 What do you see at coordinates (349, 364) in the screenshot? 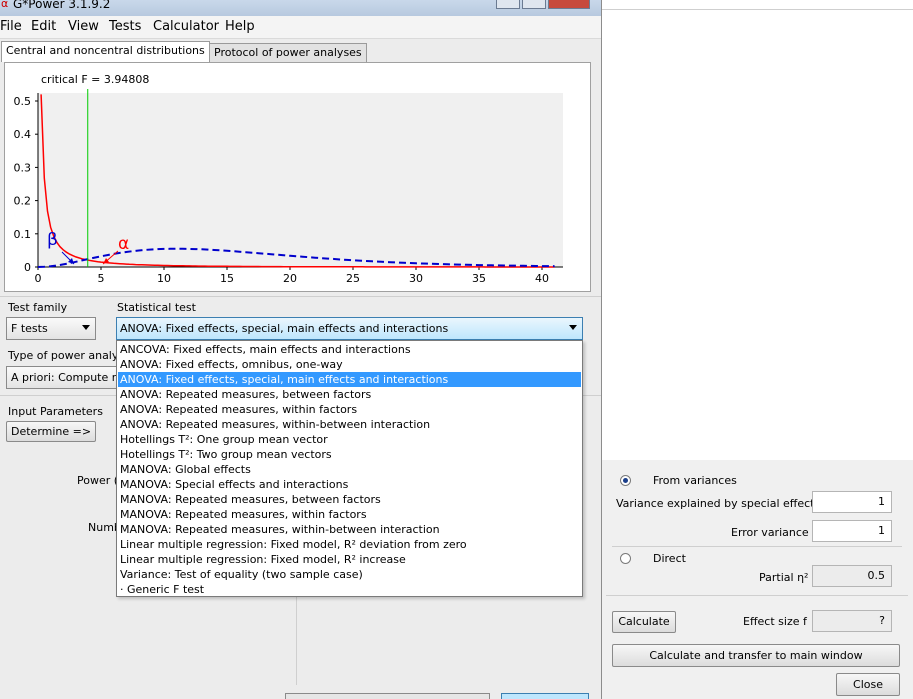
I see `dropdown-option: ANOVA: Fixed effects, omnibus, one-way` at bounding box center [349, 364].